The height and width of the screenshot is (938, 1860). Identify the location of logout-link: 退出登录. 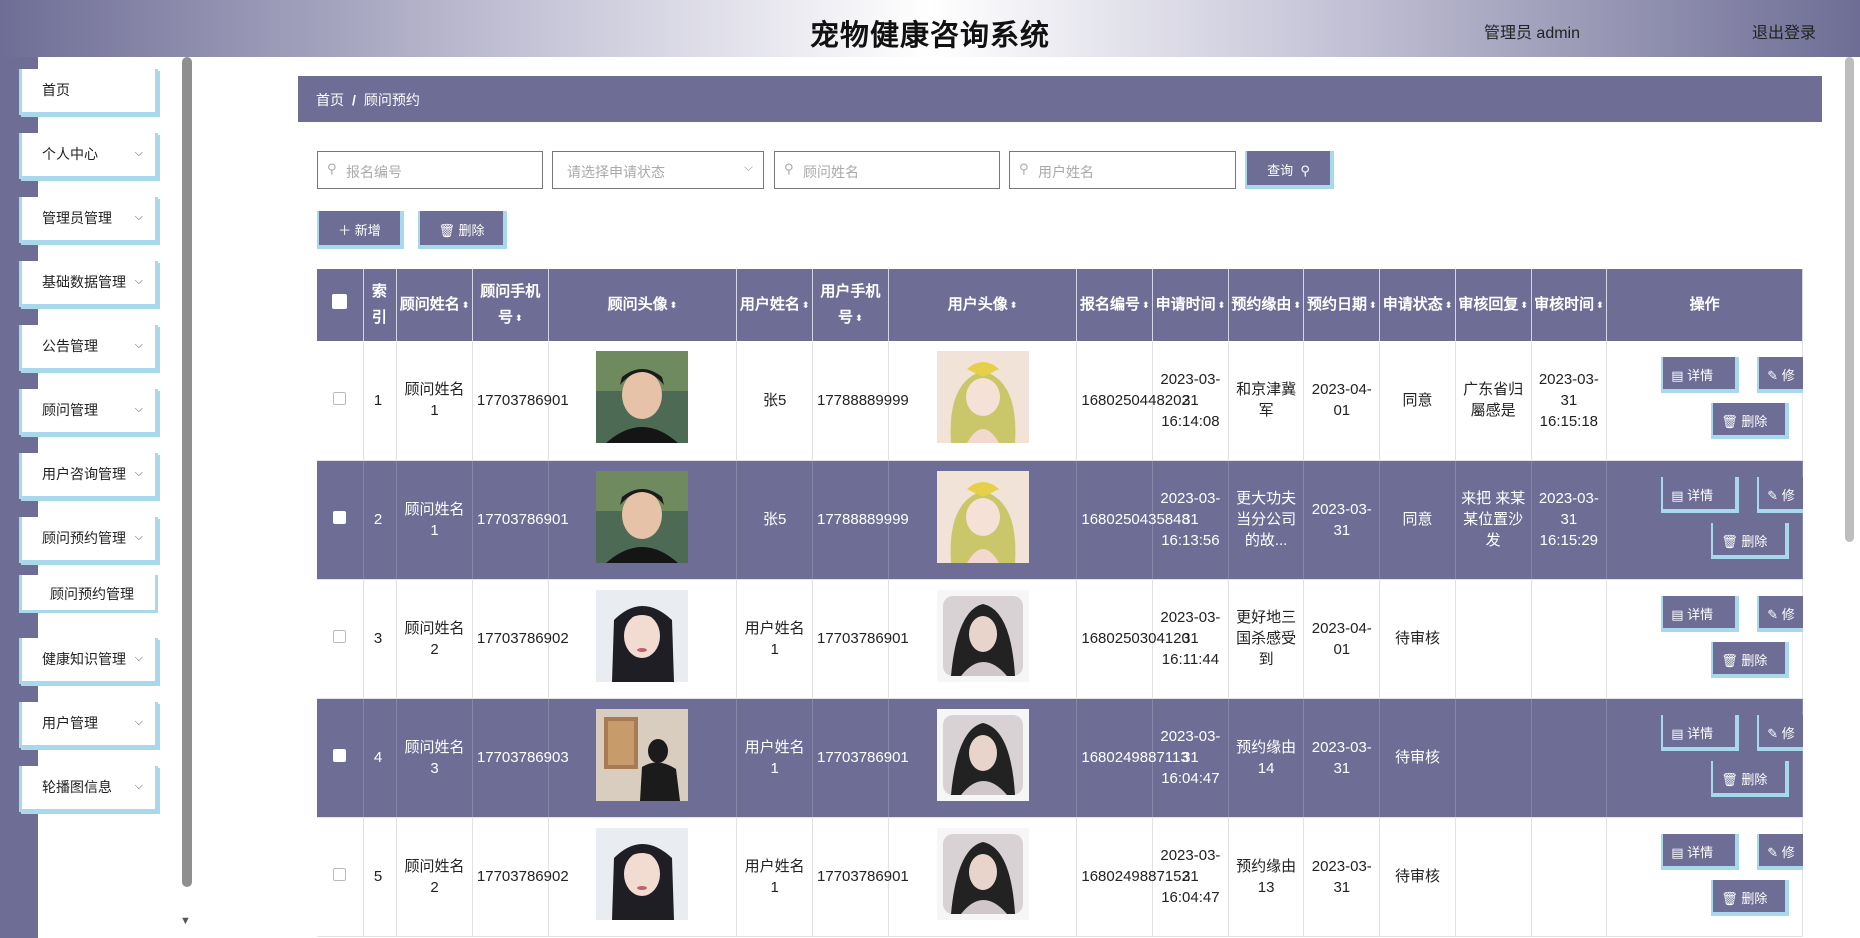
(1784, 31).